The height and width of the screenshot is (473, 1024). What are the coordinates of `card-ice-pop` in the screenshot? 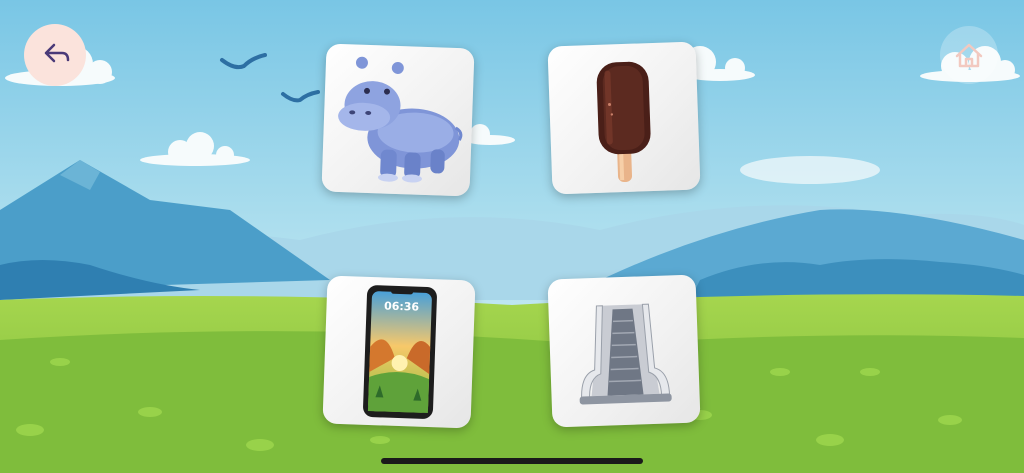 It's located at (624, 118).